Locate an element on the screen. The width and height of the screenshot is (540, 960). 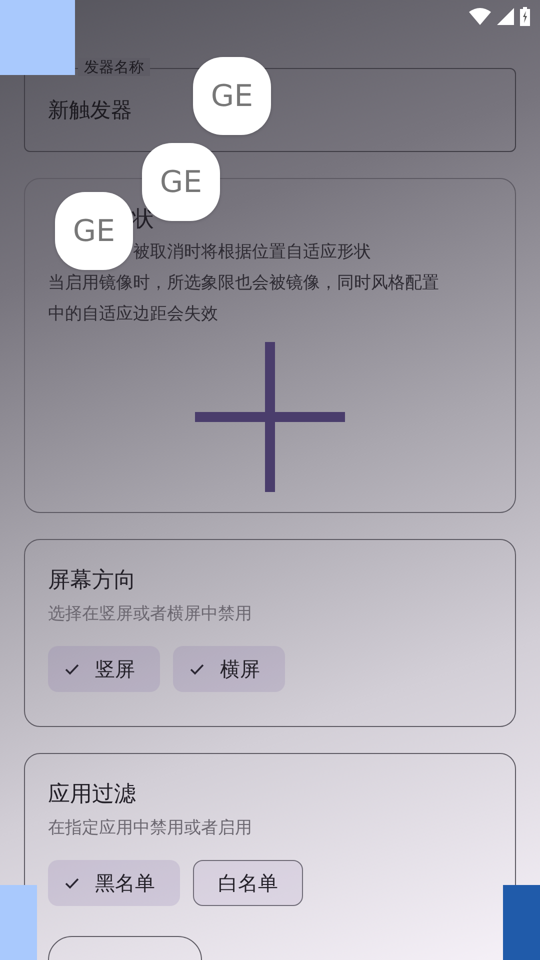
card-title: 屏幕方向 is located at coordinates (92, 581).